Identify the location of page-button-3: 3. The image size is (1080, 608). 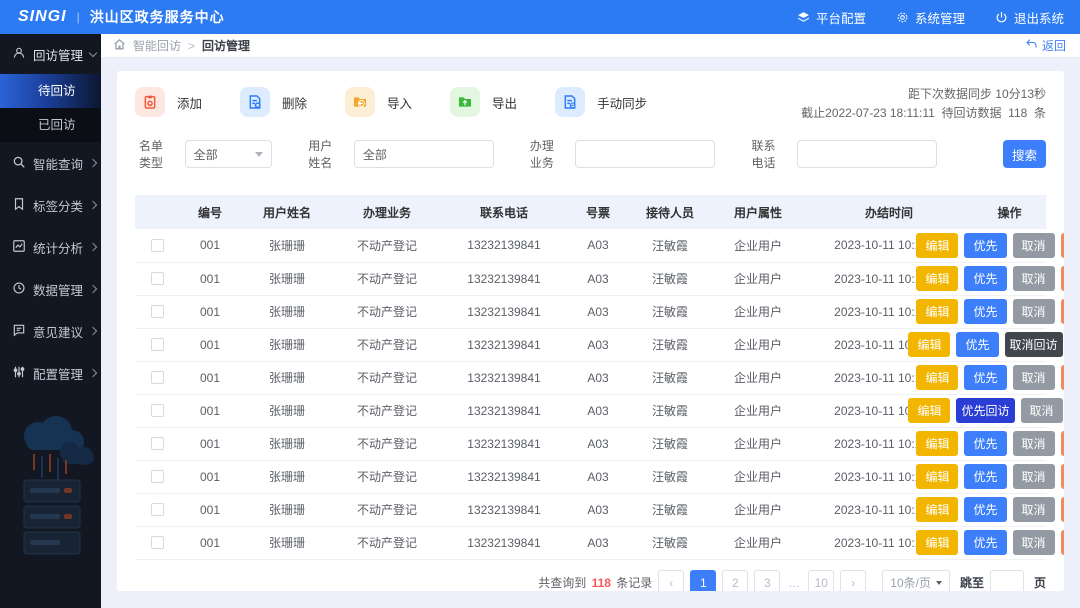
(767, 580).